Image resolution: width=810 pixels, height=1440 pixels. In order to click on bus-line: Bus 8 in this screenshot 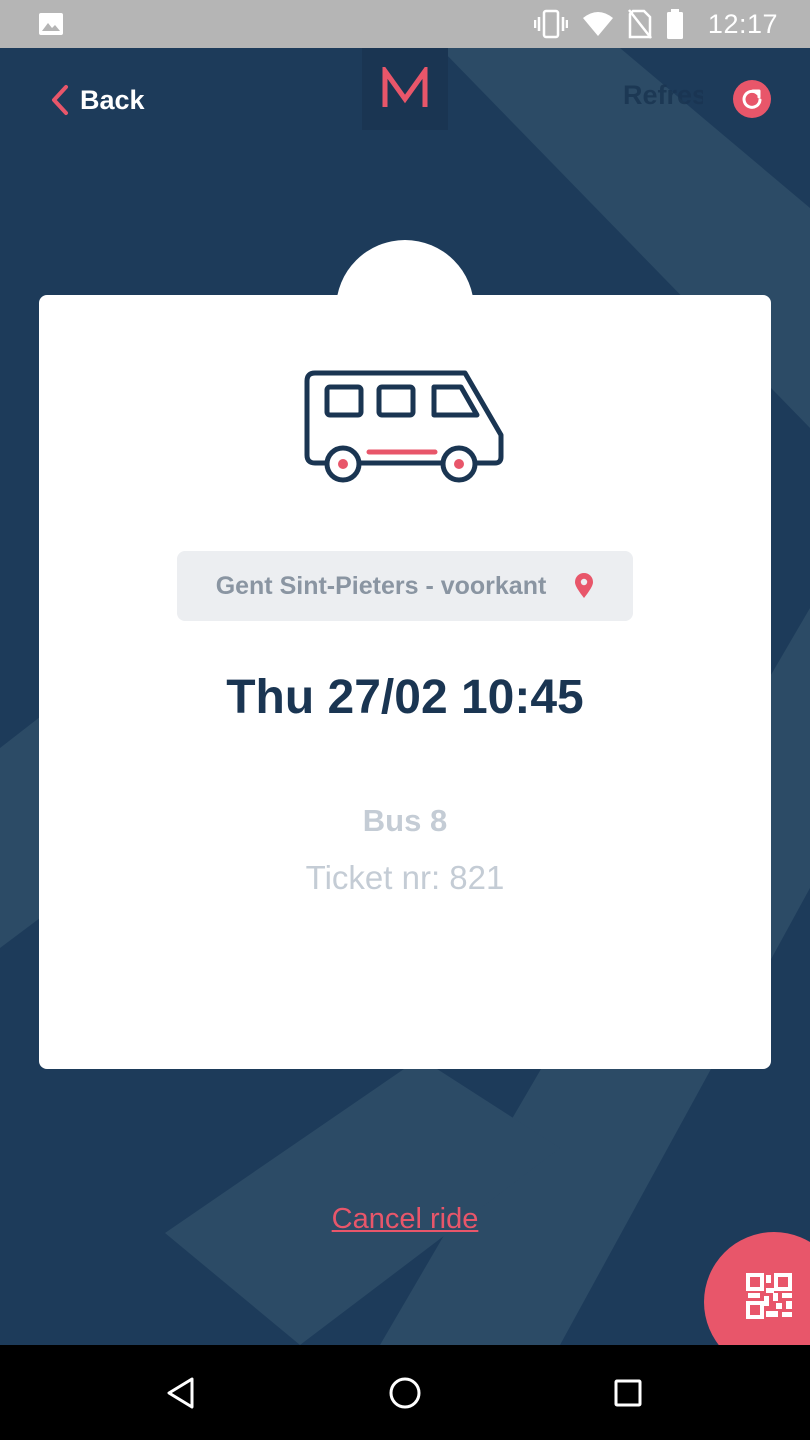, I will do `click(405, 820)`.